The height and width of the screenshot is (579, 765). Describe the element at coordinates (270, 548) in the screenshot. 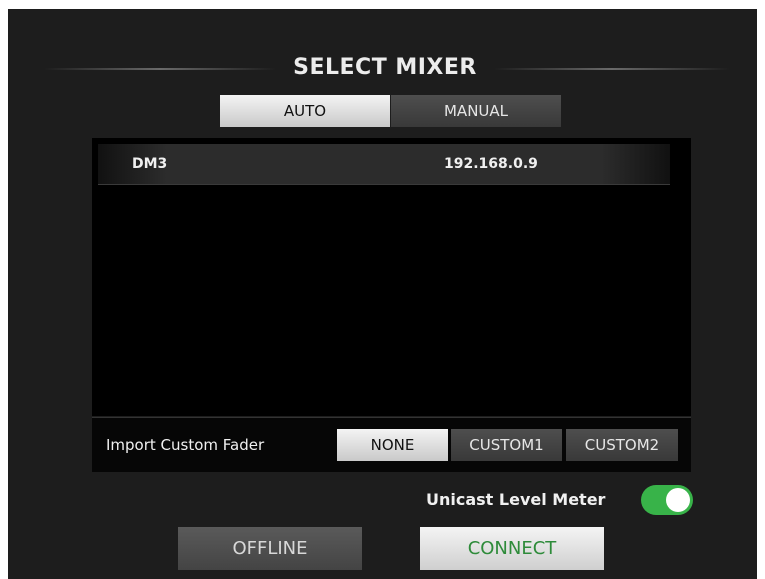

I see `offline-button: OFFLINE` at that location.